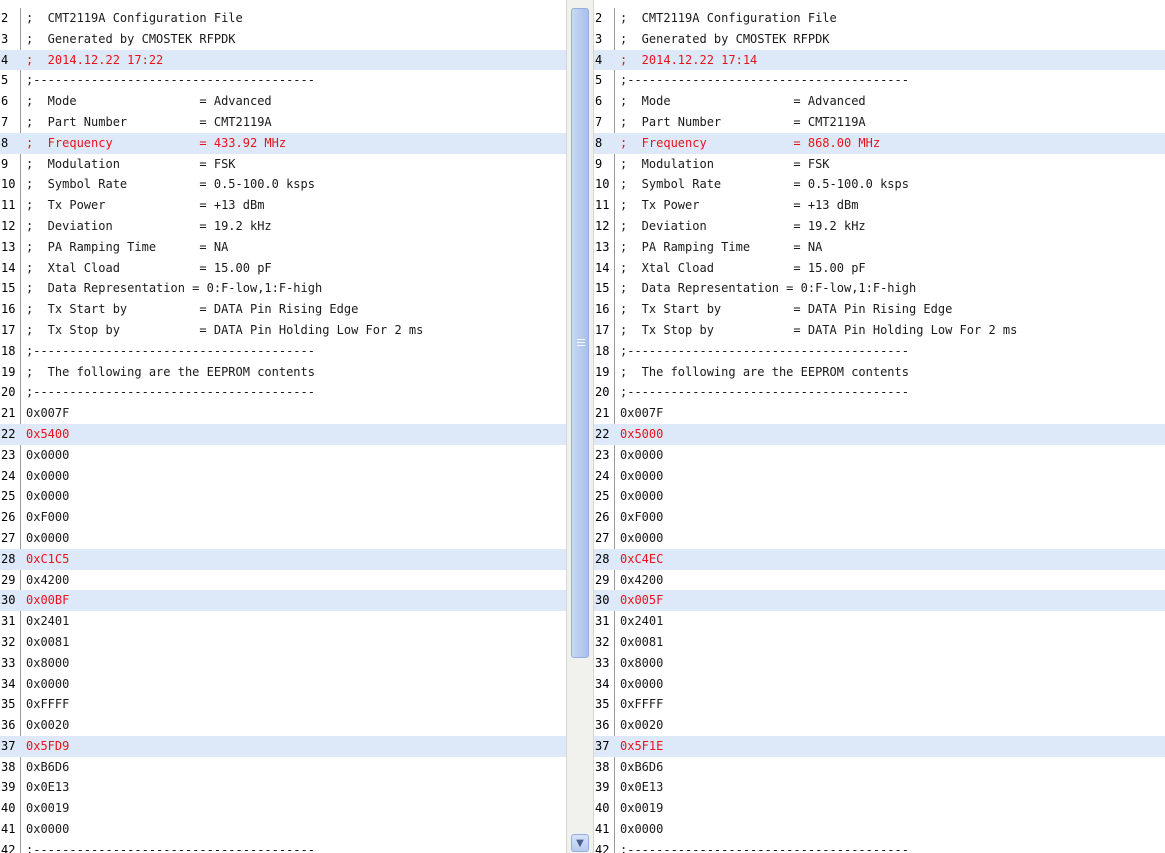  I want to click on diff-line: 30 0x005F, so click(879, 601).